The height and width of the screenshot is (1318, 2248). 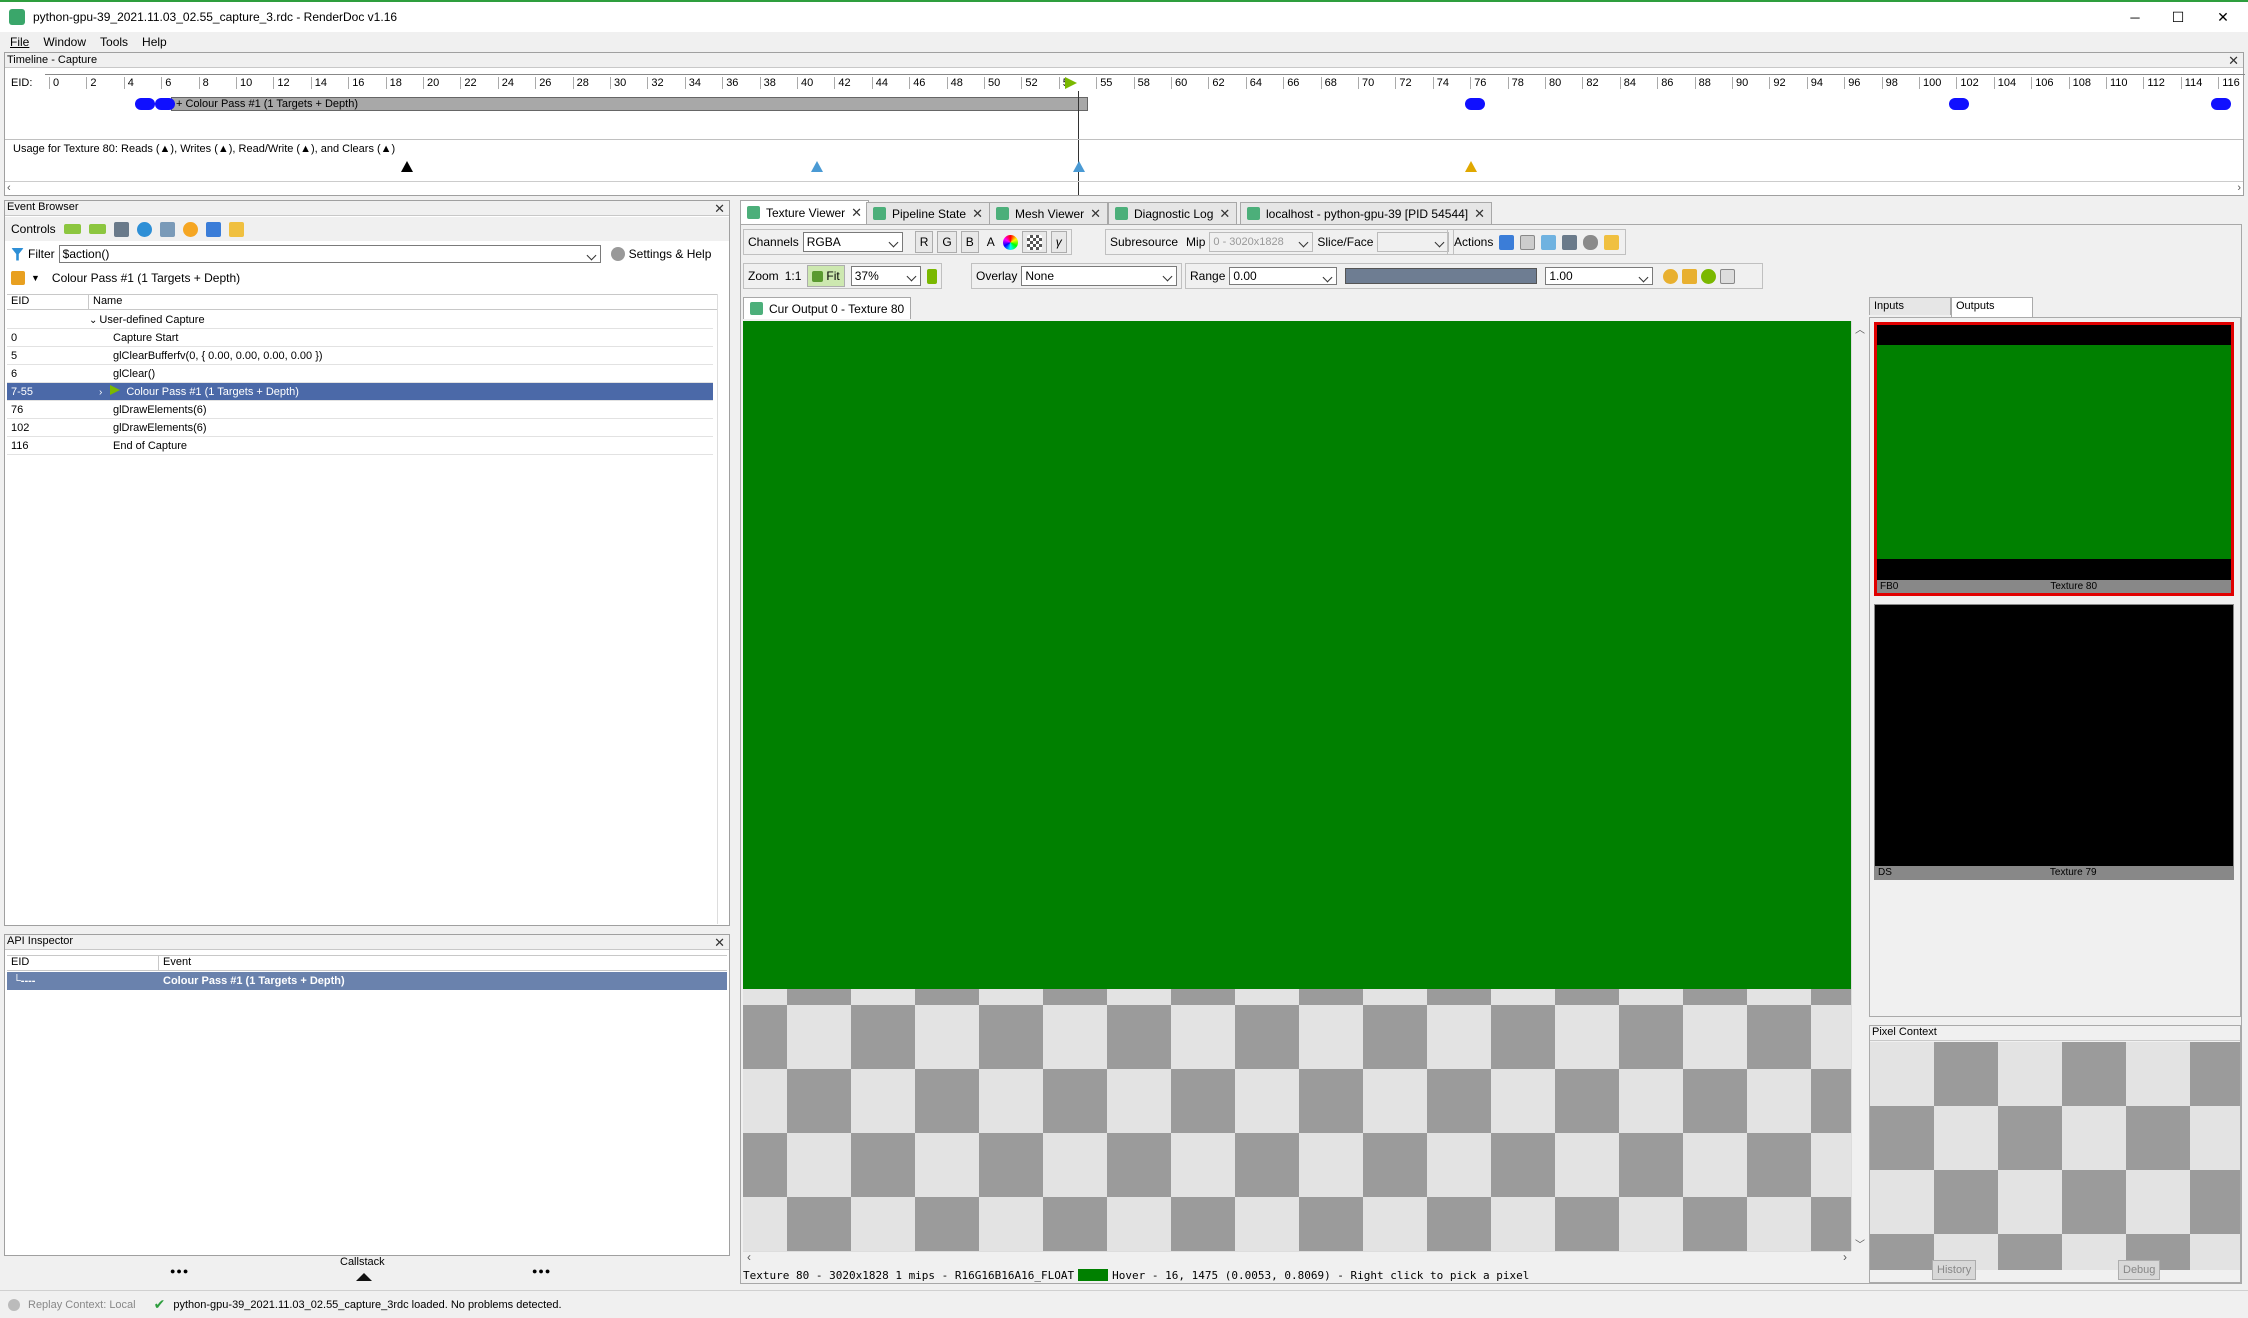 What do you see at coordinates (1283, 276) in the screenshot?
I see `range-min-input: 0.00` at bounding box center [1283, 276].